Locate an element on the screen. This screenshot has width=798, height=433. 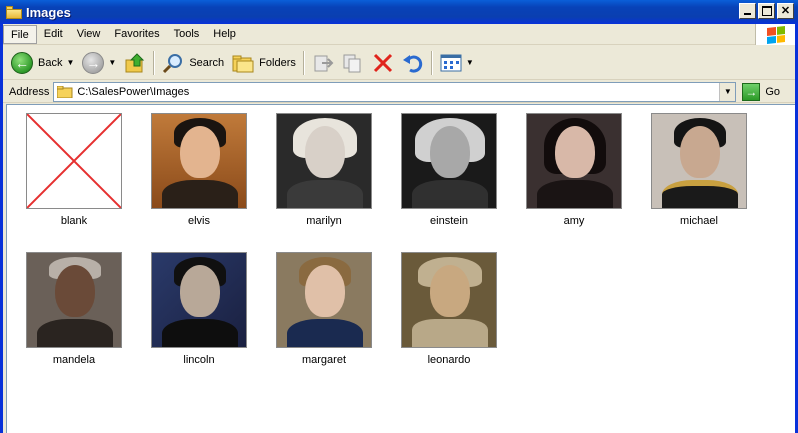
address-field: C:\SalesPower\Images ▼ is located at coordinates (395, 91).